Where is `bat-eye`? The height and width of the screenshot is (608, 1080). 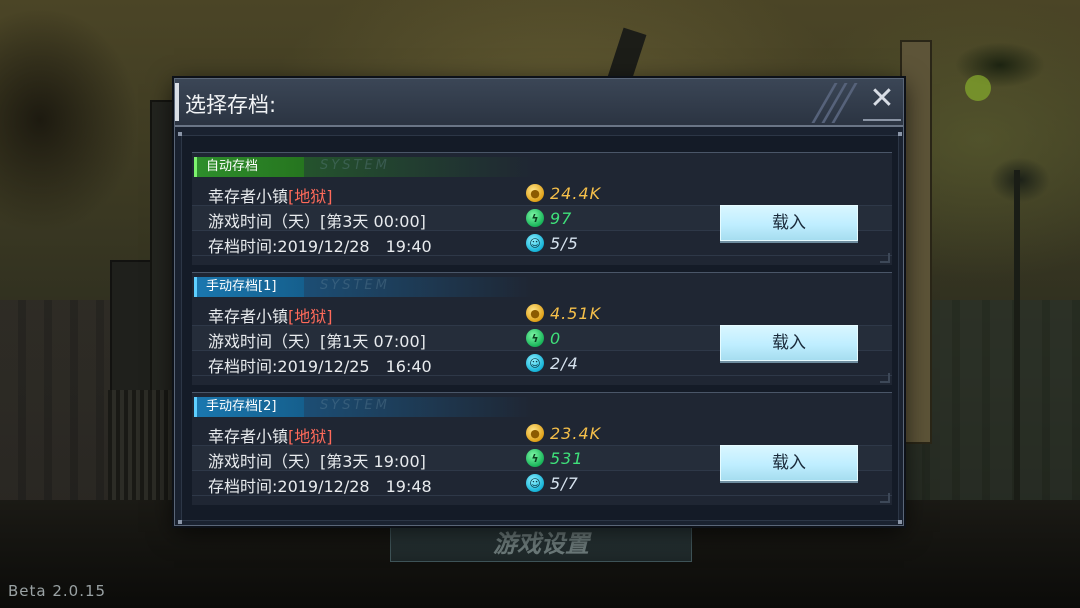
bat-eye is located at coordinates (978, 88).